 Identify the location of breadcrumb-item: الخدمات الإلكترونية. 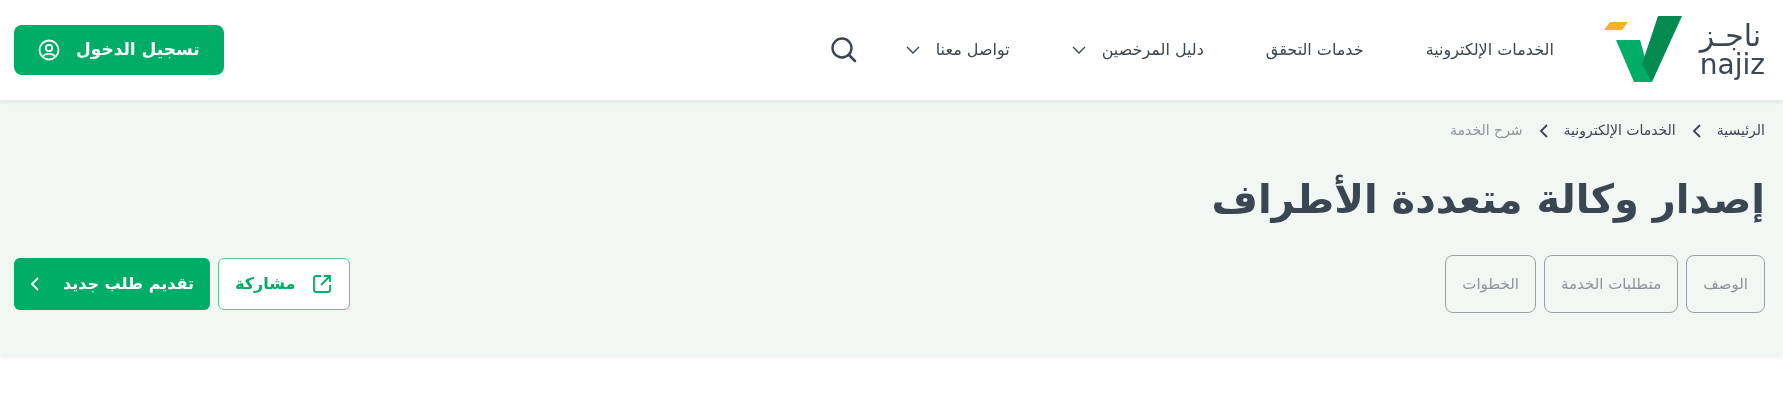
(1619, 130).